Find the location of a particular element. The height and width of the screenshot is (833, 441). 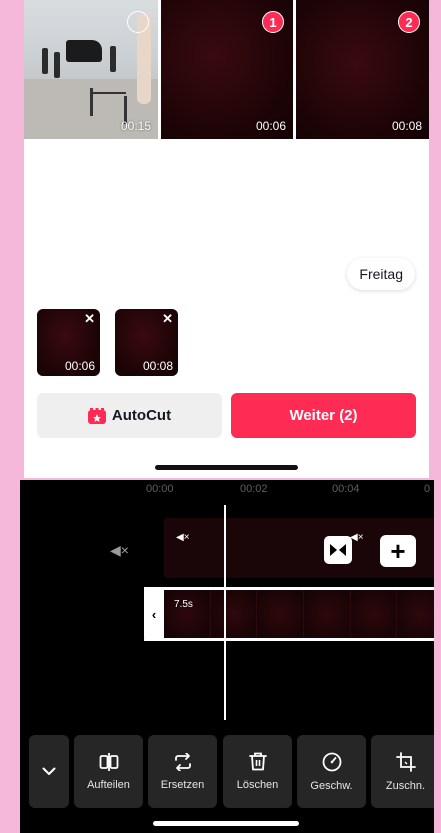

tool-crop: Zuschn. is located at coordinates (402, 771).